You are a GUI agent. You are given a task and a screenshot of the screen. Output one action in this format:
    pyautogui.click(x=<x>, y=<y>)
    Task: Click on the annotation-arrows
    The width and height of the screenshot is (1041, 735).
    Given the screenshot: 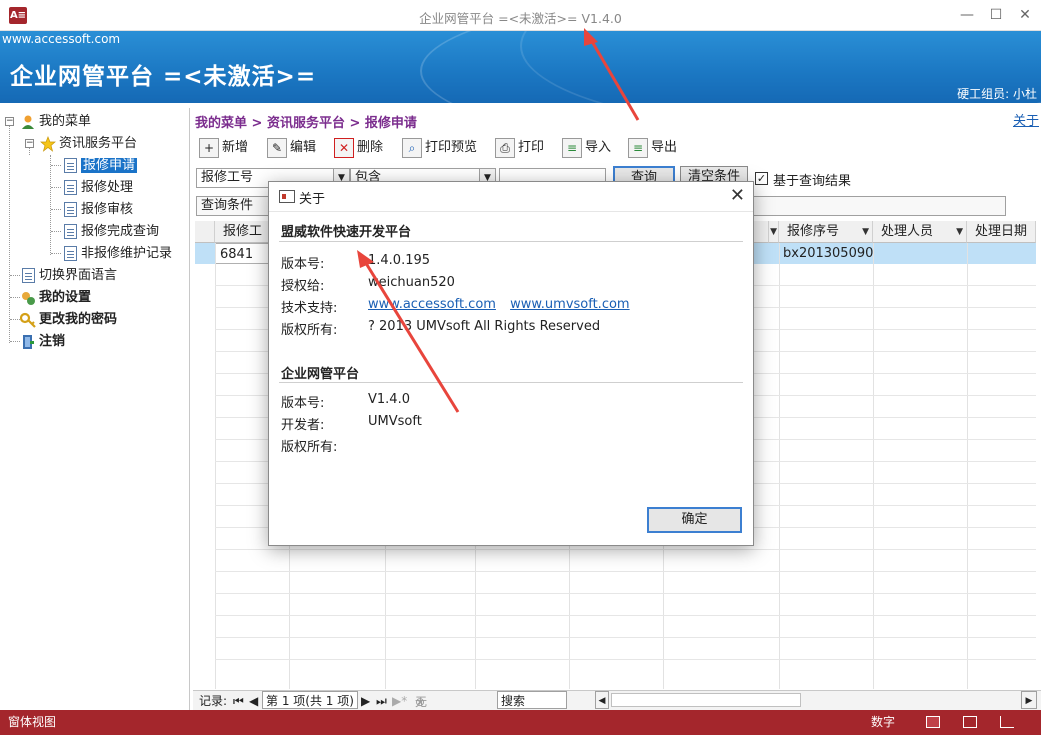 What is the action you would take?
    pyautogui.click(x=498, y=220)
    